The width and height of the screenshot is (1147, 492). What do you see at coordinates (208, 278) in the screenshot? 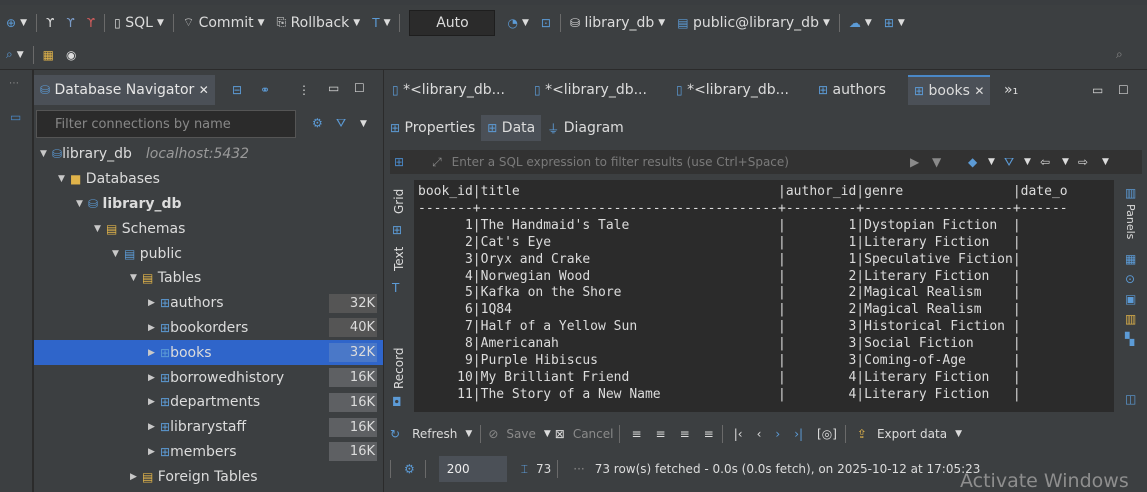
I see `tree-tables: ▼ ▤ Tables` at bounding box center [208, 278].